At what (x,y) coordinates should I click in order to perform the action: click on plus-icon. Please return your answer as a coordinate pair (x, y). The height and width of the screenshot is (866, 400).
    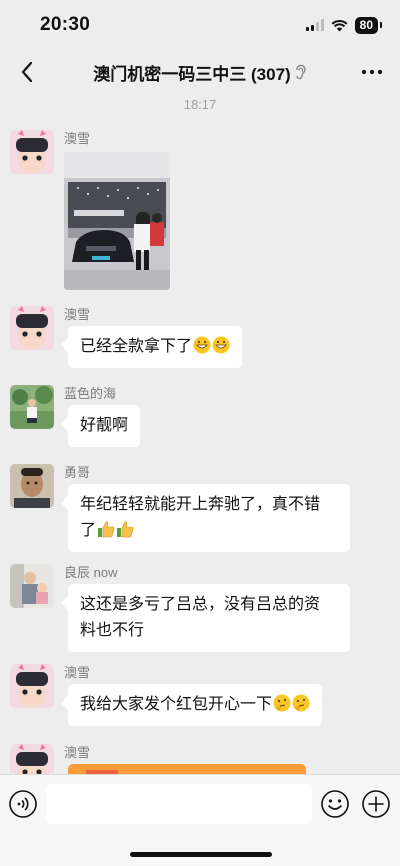
    Looking at the image, I should click on (376, 804).